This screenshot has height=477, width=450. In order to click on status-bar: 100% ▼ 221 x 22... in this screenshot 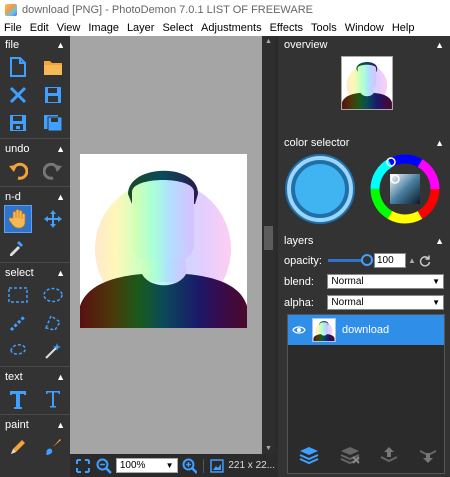, I will do `click(172, 465)`.